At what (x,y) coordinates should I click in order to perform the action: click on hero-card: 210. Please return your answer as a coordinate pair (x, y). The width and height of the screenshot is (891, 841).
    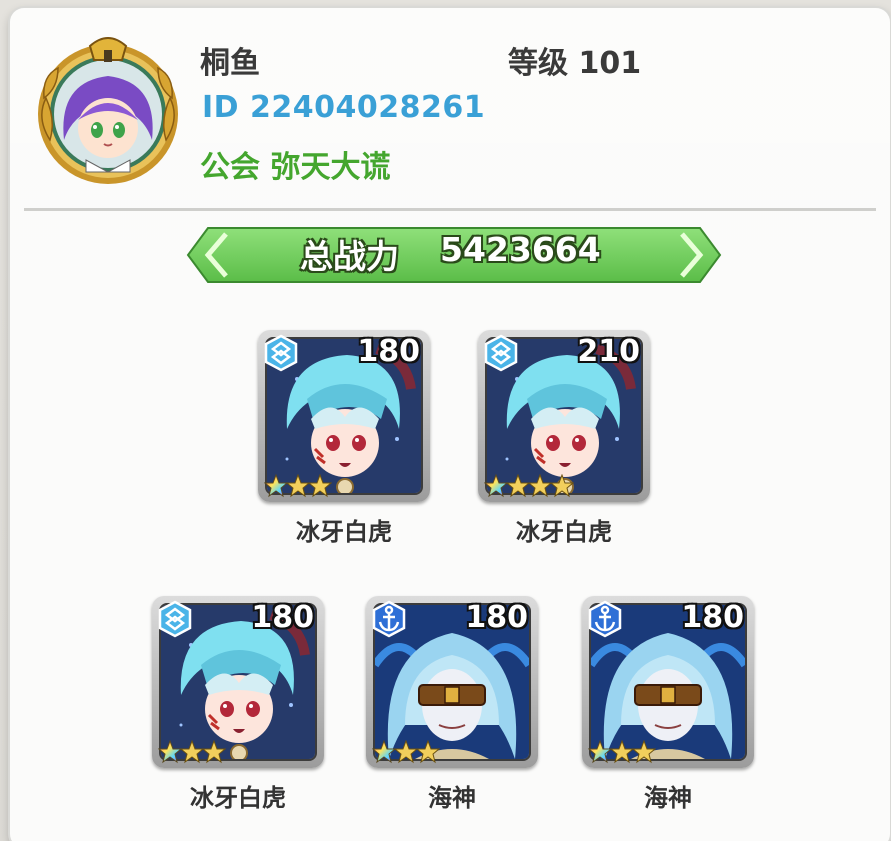
    Looking at the image, I should click on (564, 416).